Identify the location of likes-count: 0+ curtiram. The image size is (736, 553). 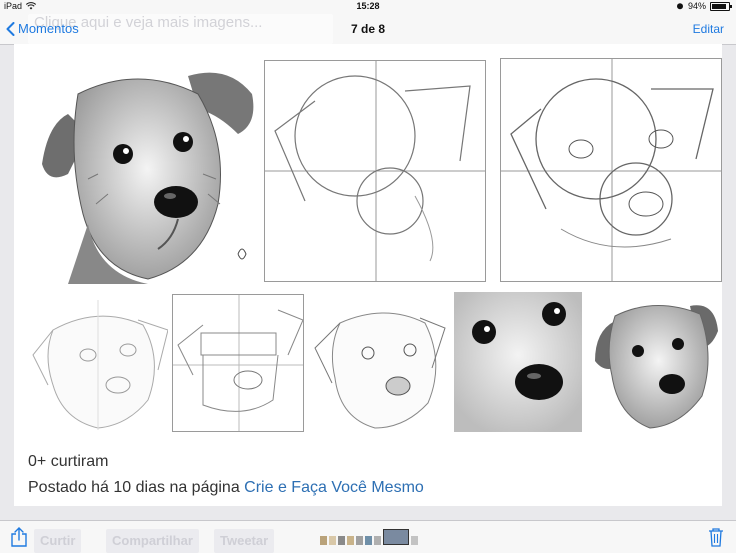
(68, 461).